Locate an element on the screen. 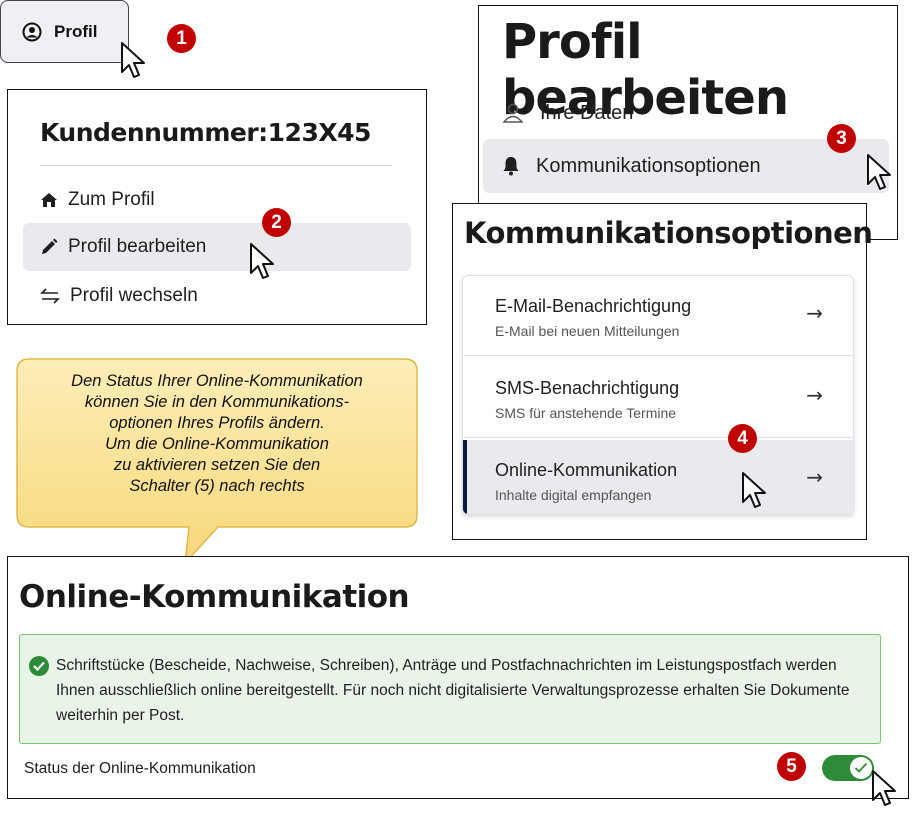 This screenshot has height=814, width=915. menu-divider is located at coordinates (216, 165).